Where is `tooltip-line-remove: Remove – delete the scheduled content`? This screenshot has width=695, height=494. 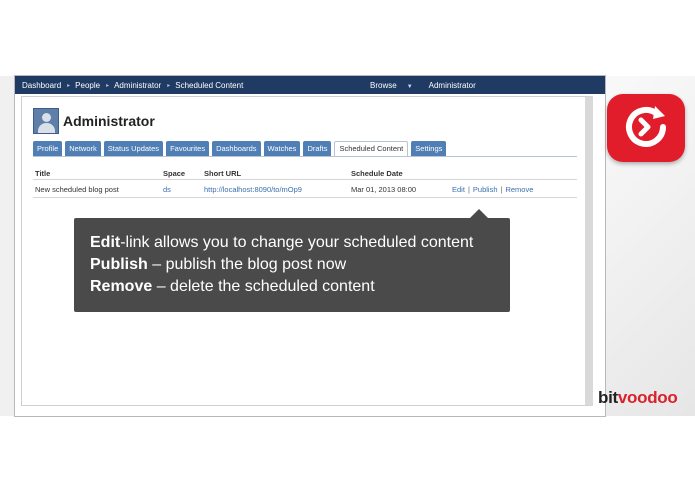
tooltip-line-remove: Remove – delete the scheduled content is located at coordinates (300, 287).